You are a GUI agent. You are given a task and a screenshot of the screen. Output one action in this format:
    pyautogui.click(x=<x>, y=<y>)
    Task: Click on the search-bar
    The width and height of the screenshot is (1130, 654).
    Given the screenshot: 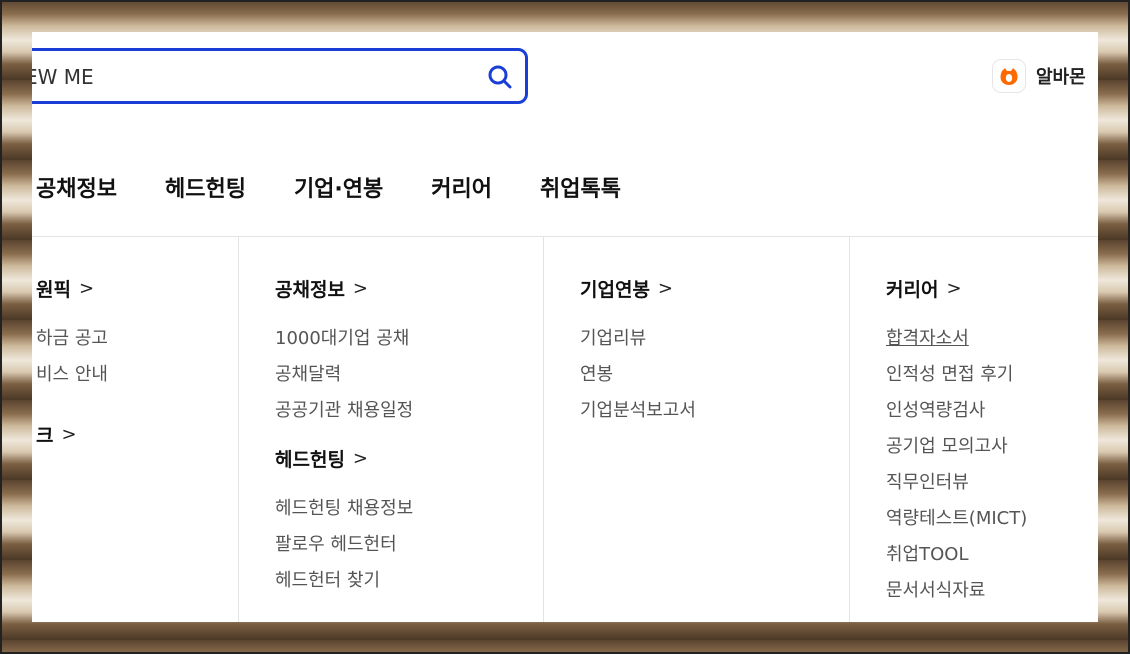 What is the action you would take?
    pyautogui.click(x=280, y=76)
    